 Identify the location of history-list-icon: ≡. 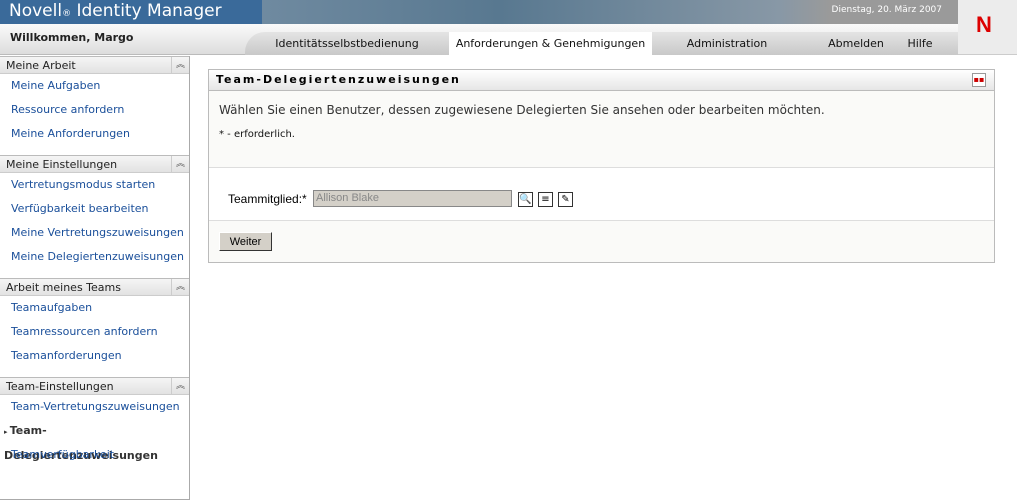
(545, 199).